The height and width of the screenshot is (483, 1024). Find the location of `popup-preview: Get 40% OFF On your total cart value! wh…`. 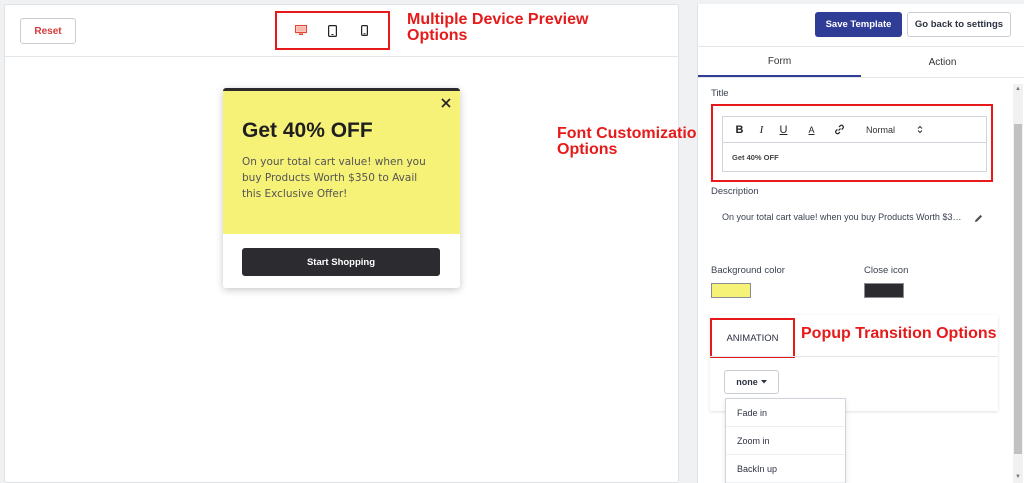

popup-preview: Get 40% OFF On your total cart value! wh… is located at coordinates (341, 188).